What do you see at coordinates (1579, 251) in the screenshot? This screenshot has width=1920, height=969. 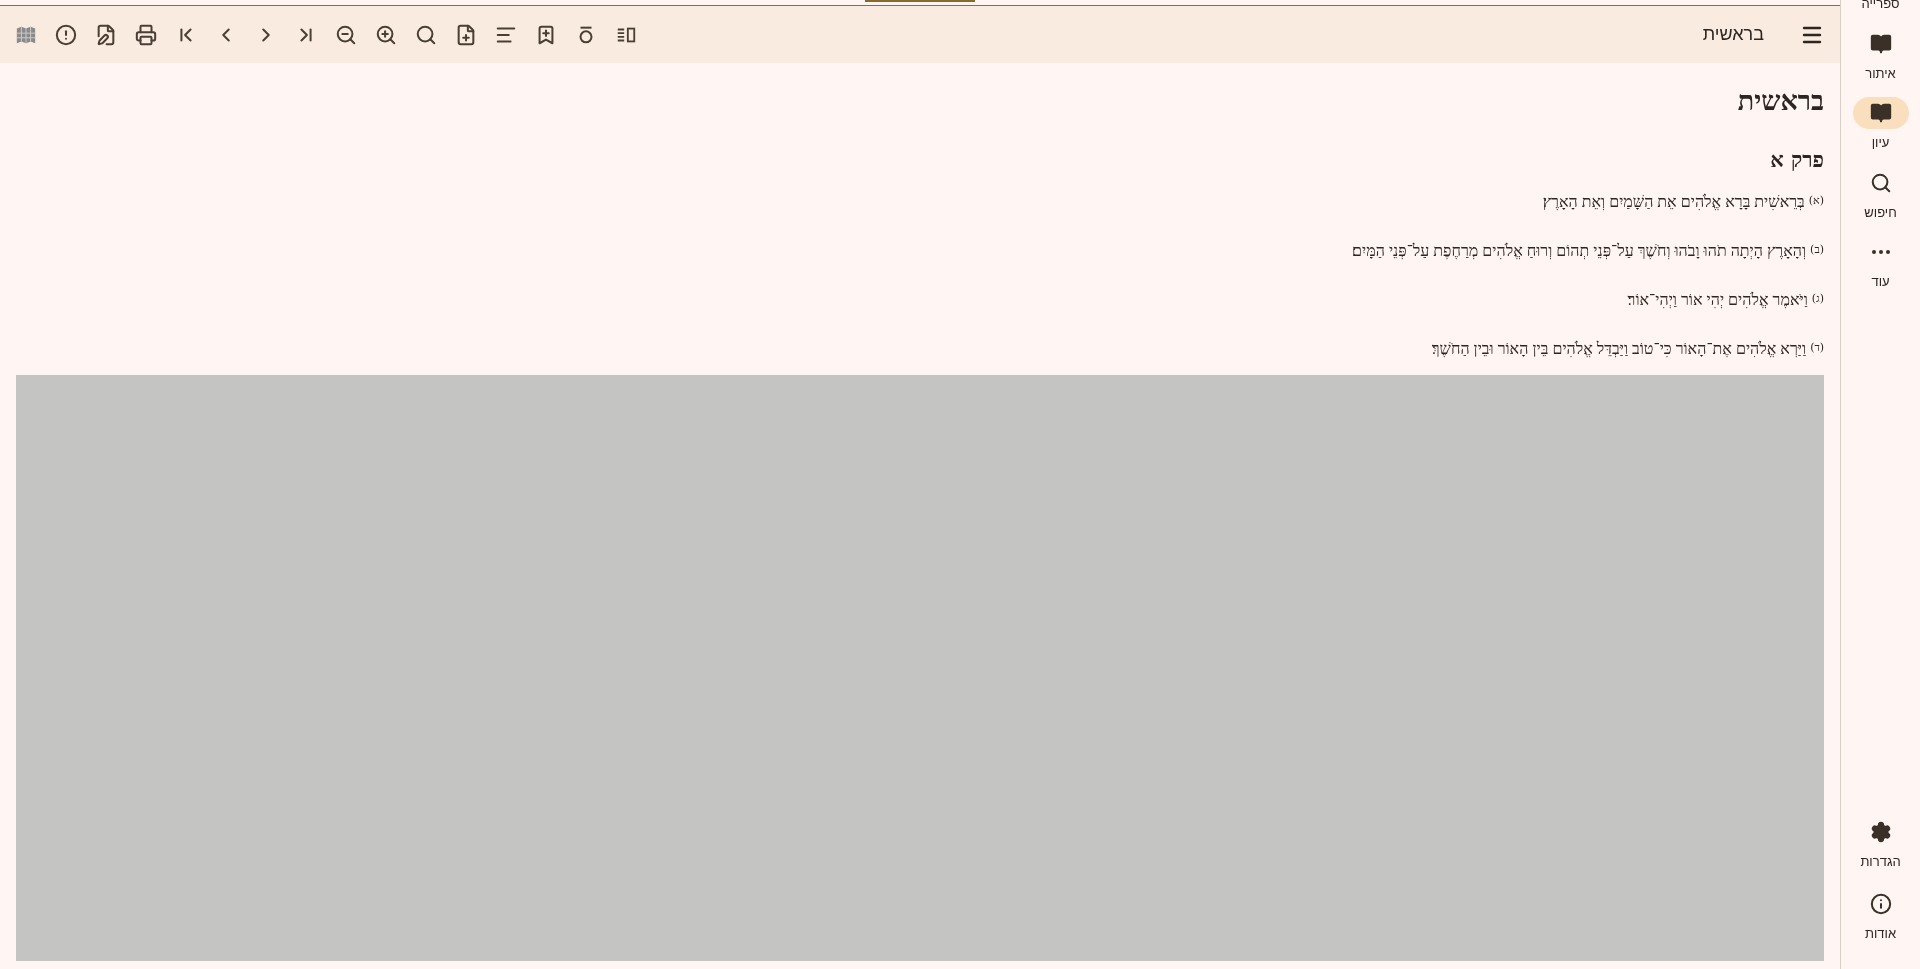 I see `verse-text: וְהָאָרֶץ הָיְתָה תֹהוּ וָבֹהוּ וְחֹשֶׁךְ עַל־פְּנֵי תְהוֹם וְרוּחַ אֱלֹהִים מְרַחֶפֶת עַל־פְּנֵי הַמָּיִם׃` at bounding box center [1579, 251].